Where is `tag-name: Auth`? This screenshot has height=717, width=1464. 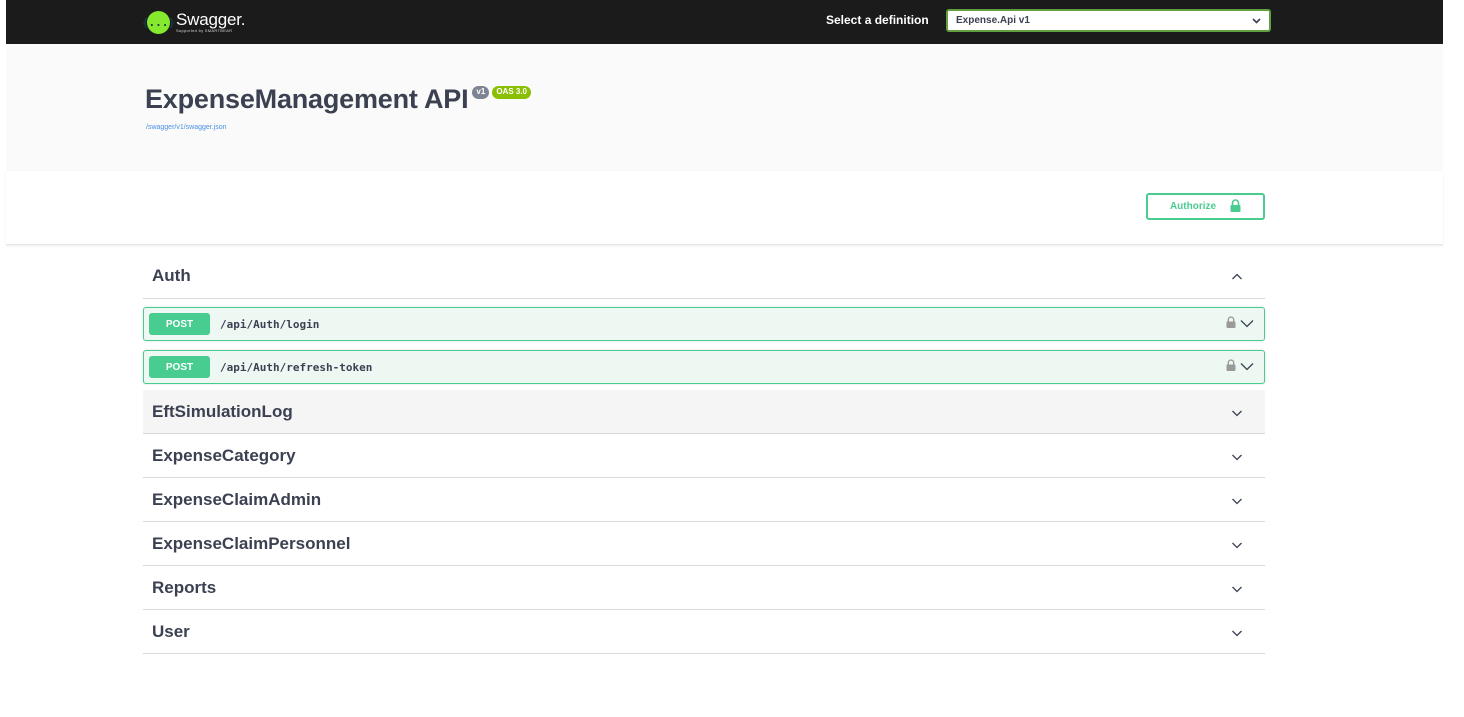 tag-name: Auth is located at coordinates (171, 275).